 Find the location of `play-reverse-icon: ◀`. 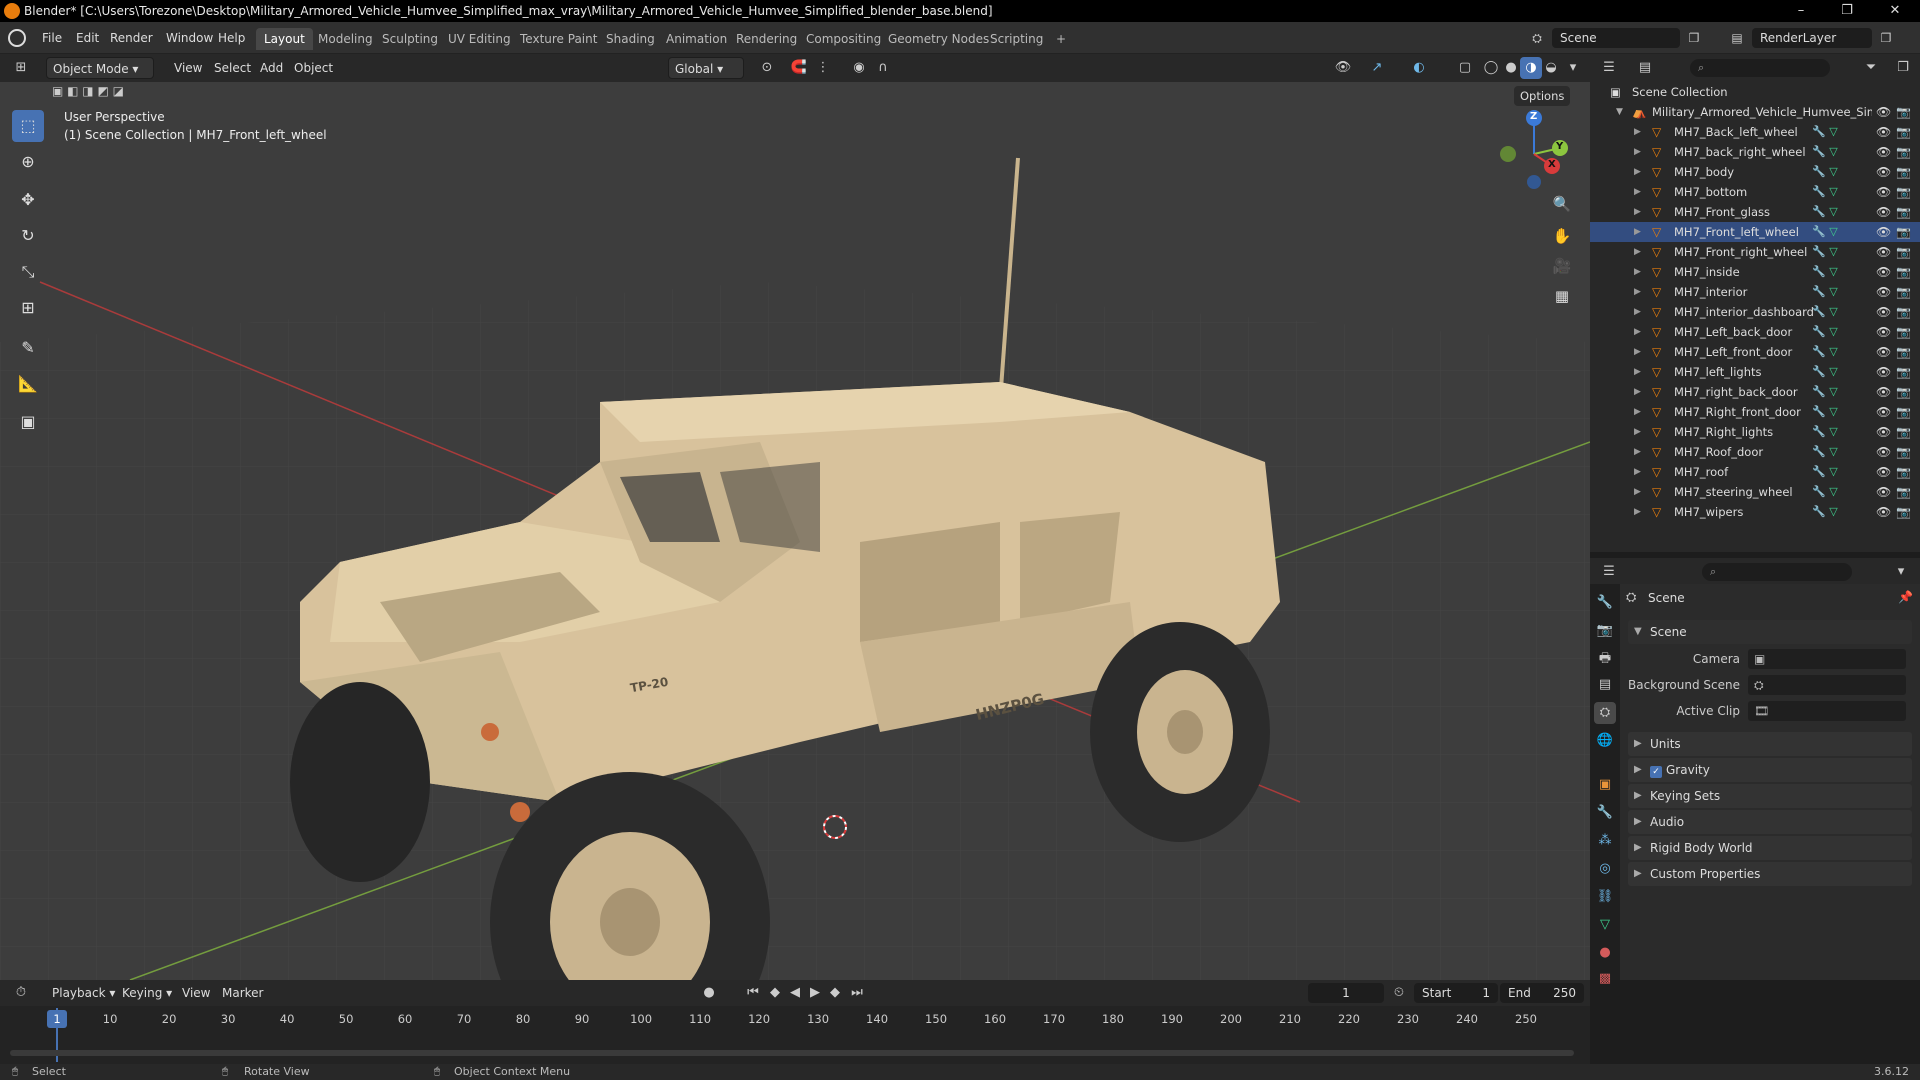

play-reverse-icon: ◀ is located at coordinates (795, 993).